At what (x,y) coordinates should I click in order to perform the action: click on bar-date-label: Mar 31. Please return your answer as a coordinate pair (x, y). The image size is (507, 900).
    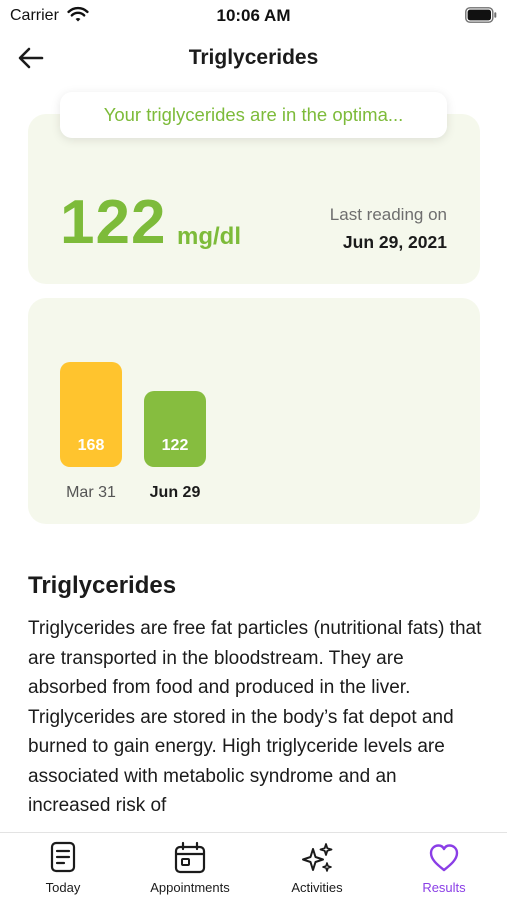
    Looking at the image, I should click on (91, 492).